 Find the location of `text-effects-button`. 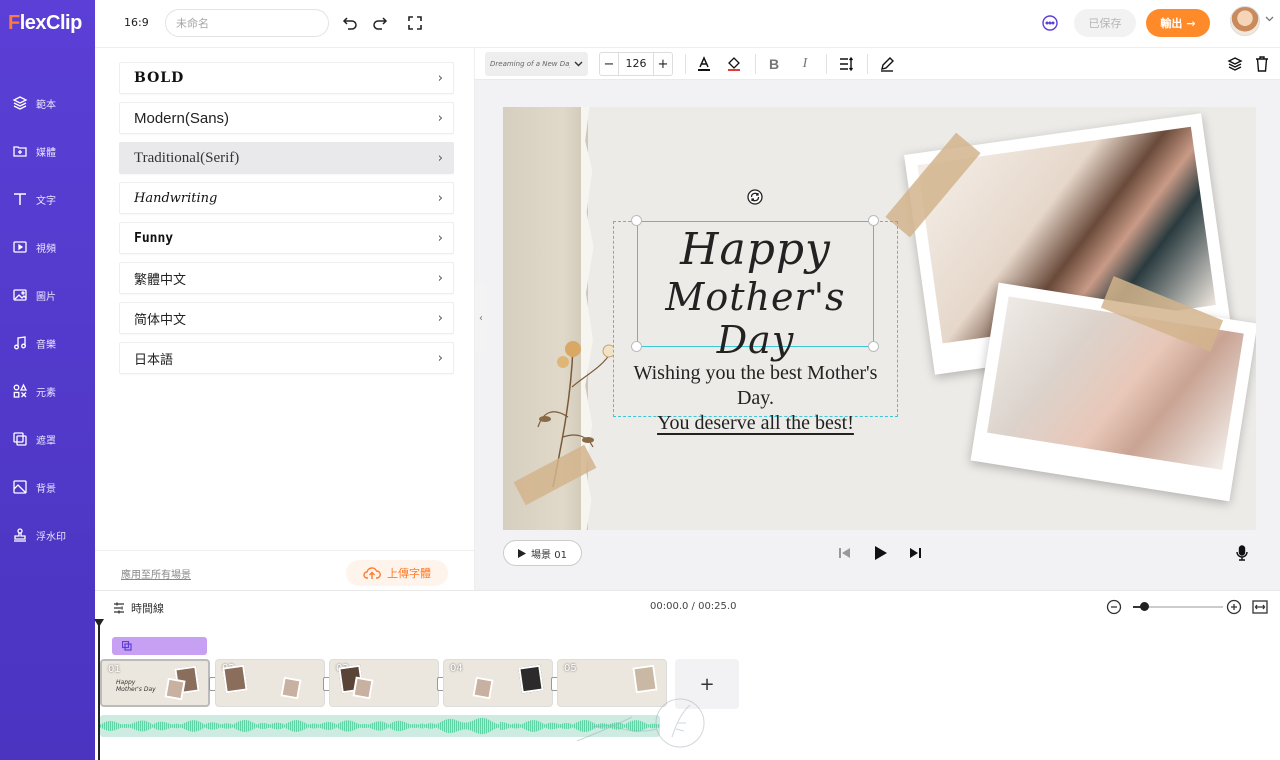

text-effects-button is located at coordinates (887, 64).